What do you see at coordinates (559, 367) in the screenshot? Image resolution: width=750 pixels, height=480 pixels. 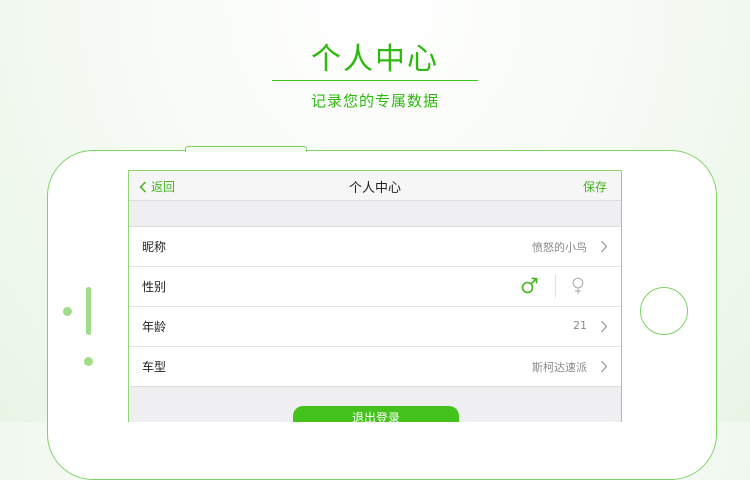 I see `car-model-value: 斯柯达速派` at bounding box center [559, 367].